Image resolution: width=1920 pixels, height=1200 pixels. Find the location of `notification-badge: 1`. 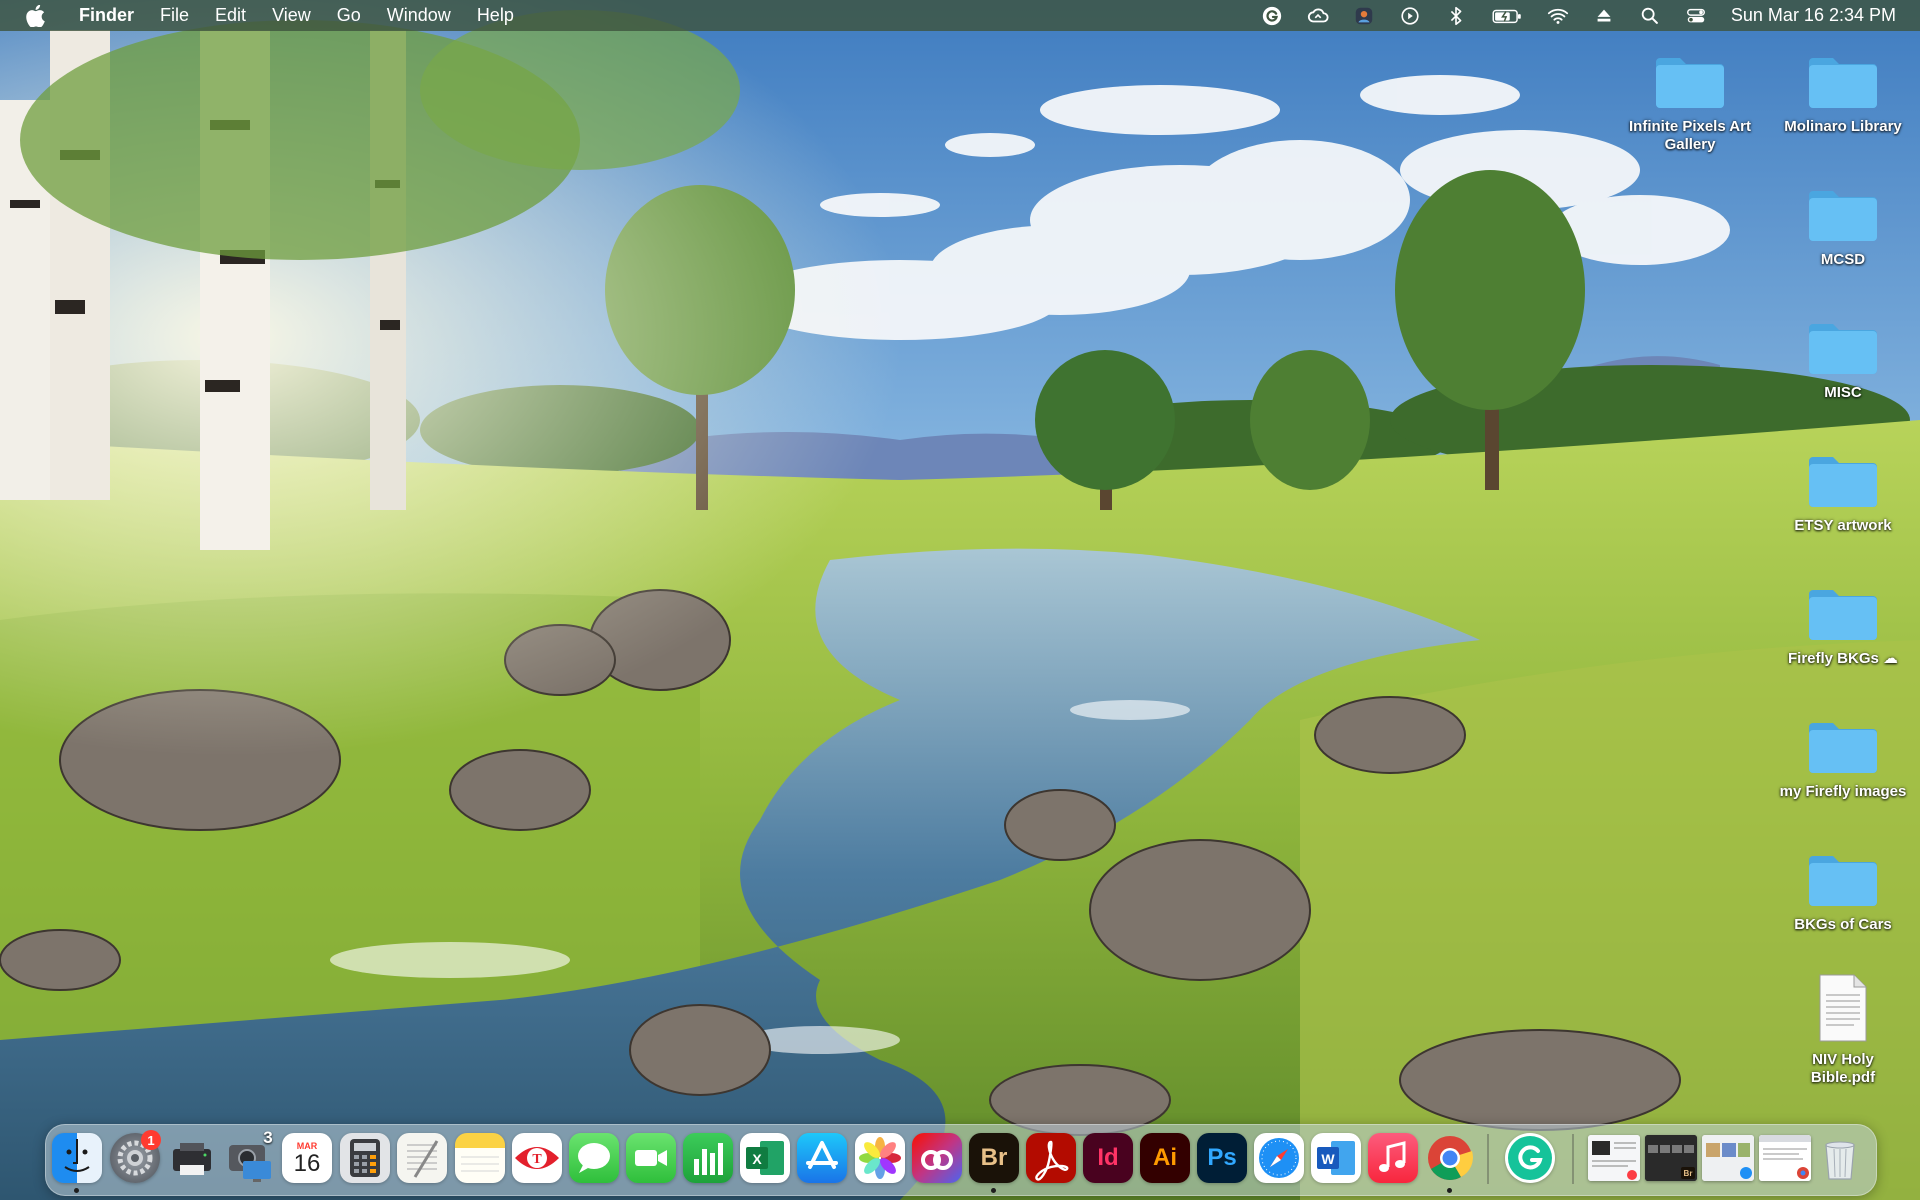

notification-badge: 1 is located at coordinates (151, 1140).